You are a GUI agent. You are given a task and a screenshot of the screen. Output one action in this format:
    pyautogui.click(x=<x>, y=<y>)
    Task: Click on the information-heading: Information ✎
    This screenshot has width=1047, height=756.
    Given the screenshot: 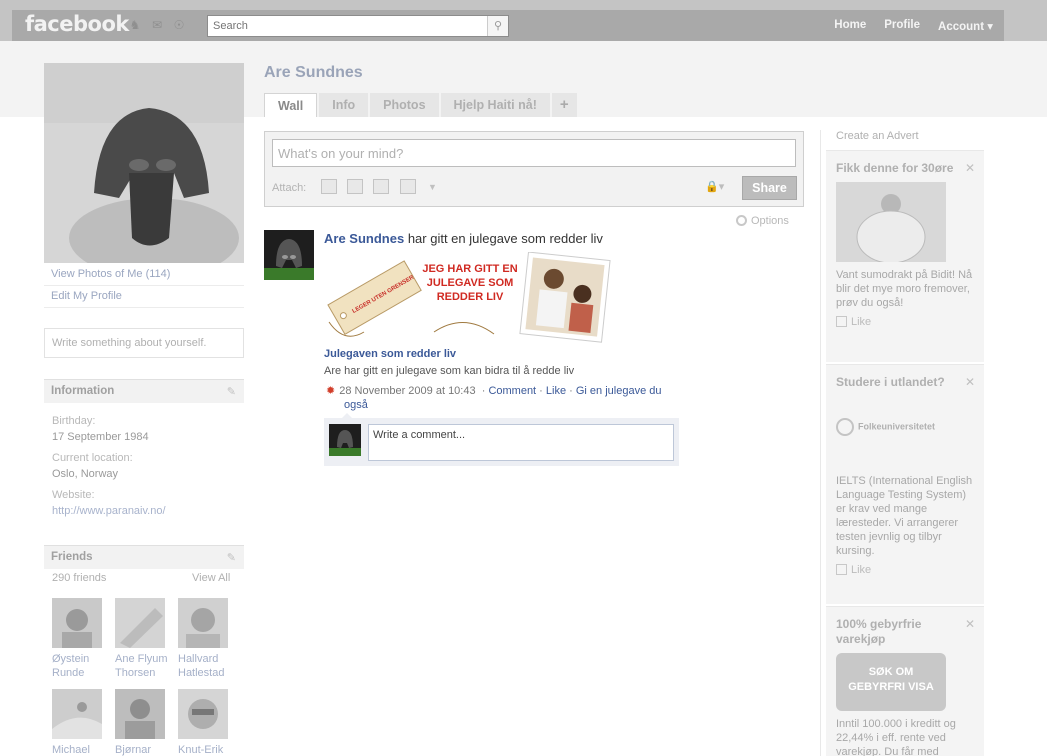 What is the action you would take?
    pyautogui.click(x=144, y=391)
    